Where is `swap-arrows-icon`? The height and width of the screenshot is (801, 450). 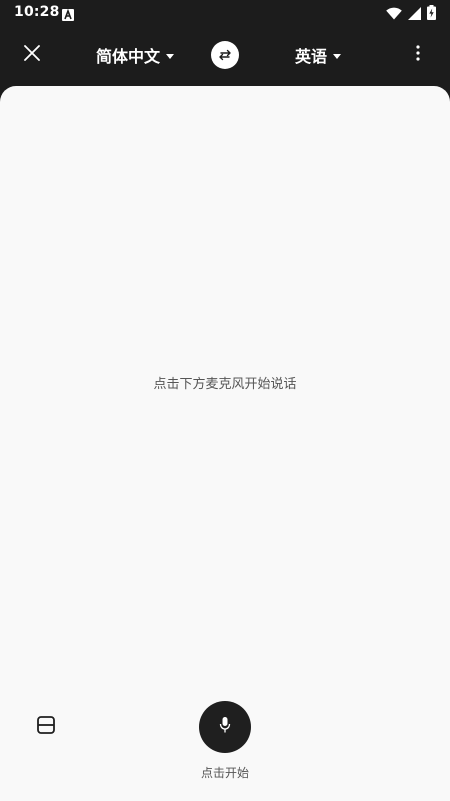 swap-arrows-icon is located at coordinates (225, 55).